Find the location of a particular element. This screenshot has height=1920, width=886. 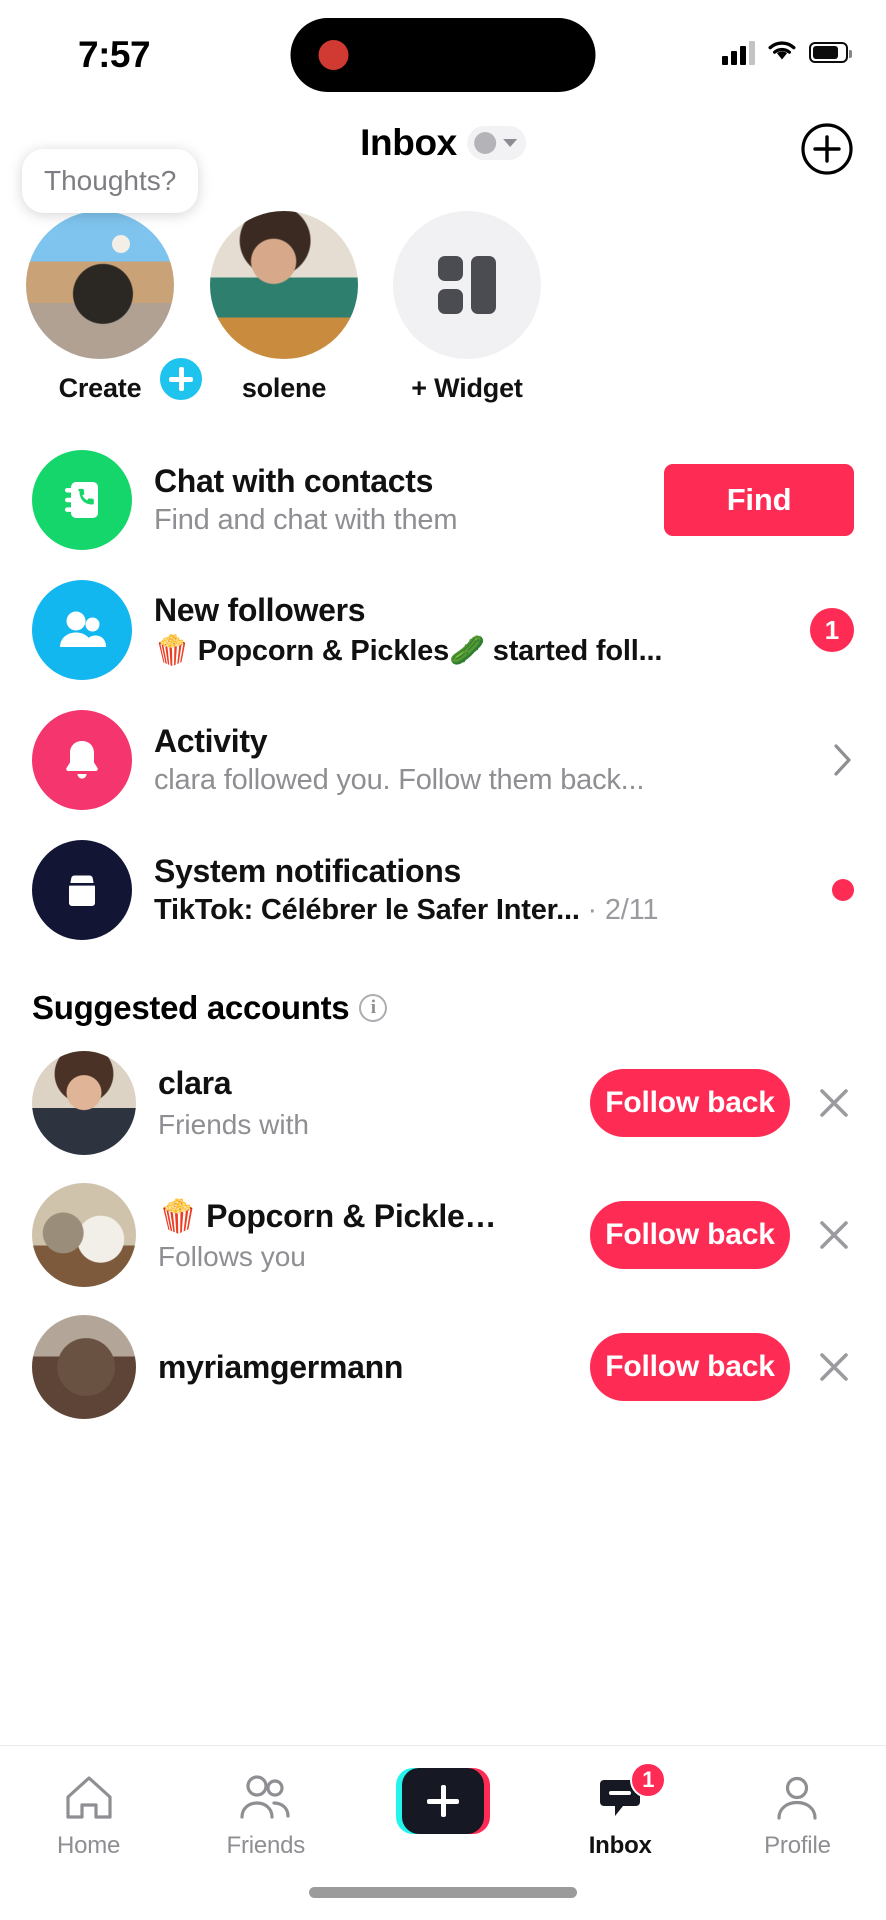

tab-profile: Profile is located at coordinates (797, 1814).